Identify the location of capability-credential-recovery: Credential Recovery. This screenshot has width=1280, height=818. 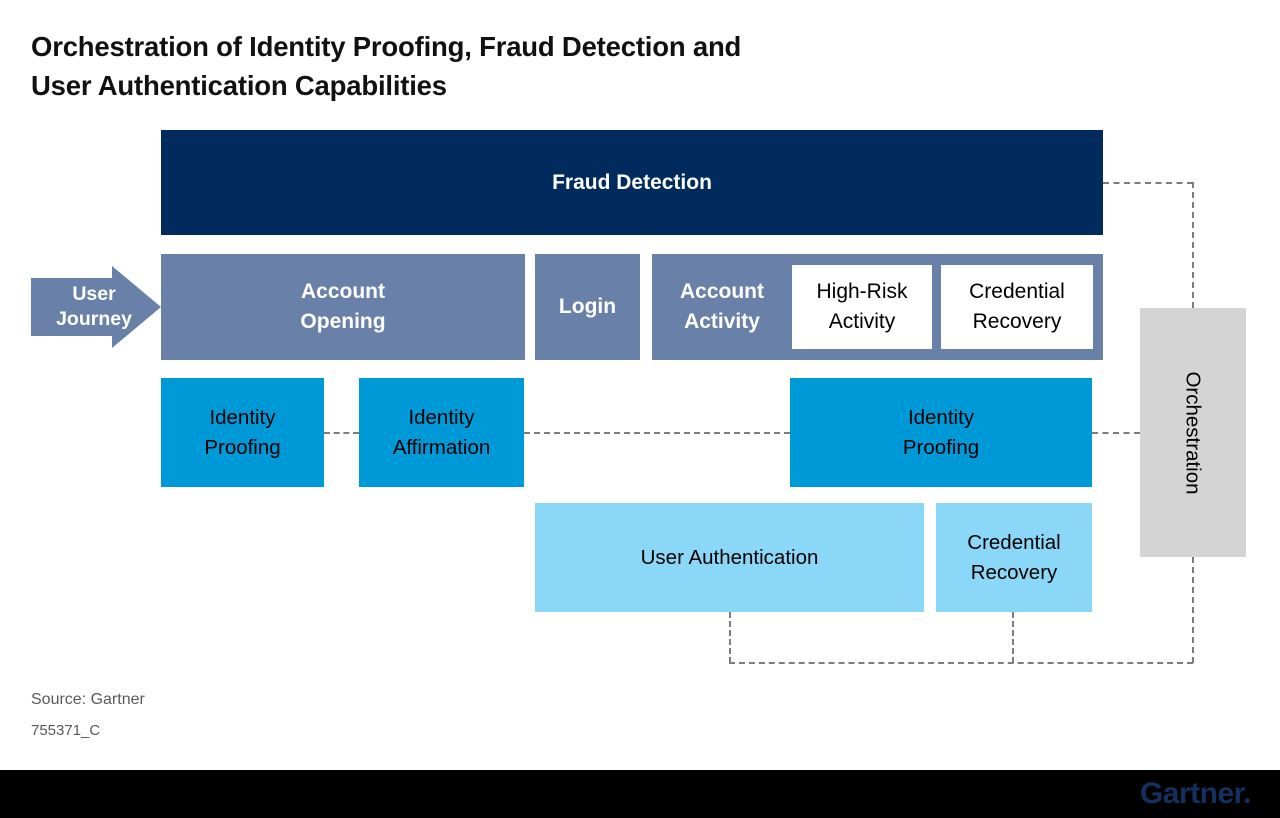
(1014, 557).